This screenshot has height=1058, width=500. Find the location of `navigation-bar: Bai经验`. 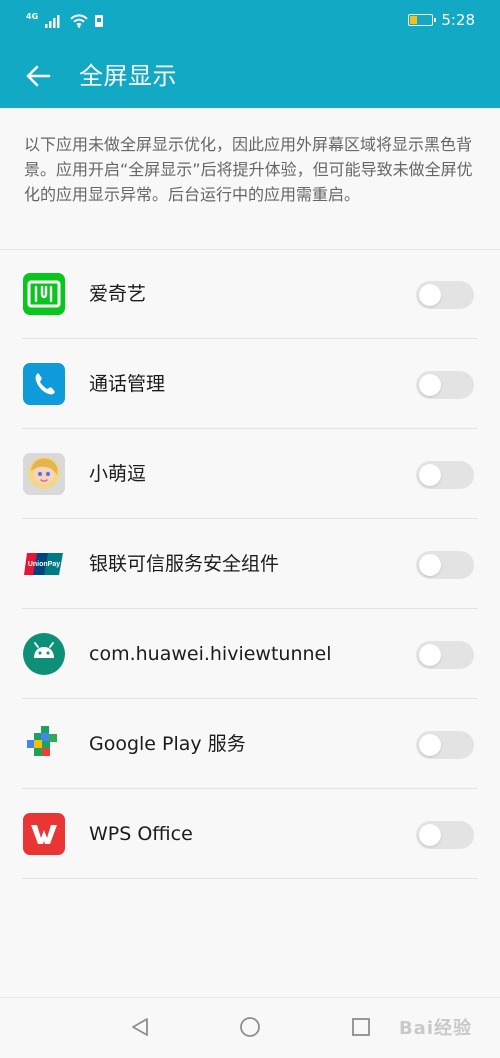

navigation-bar: Bai经验 is located at coordinates (250, 1027).